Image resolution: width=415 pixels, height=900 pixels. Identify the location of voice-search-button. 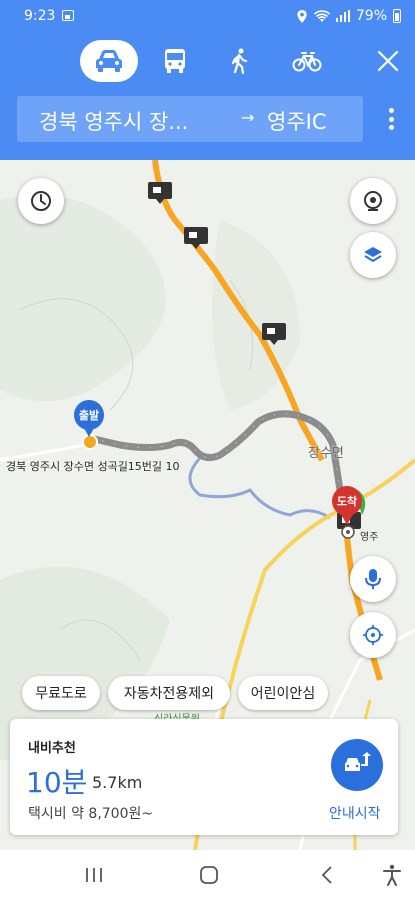
(373, 579).